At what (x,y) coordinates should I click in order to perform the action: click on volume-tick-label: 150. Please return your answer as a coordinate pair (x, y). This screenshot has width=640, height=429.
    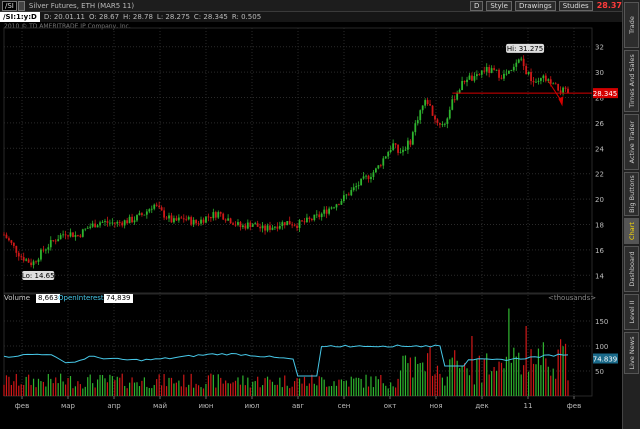
    Looking at the image, I should click on (601, 322).